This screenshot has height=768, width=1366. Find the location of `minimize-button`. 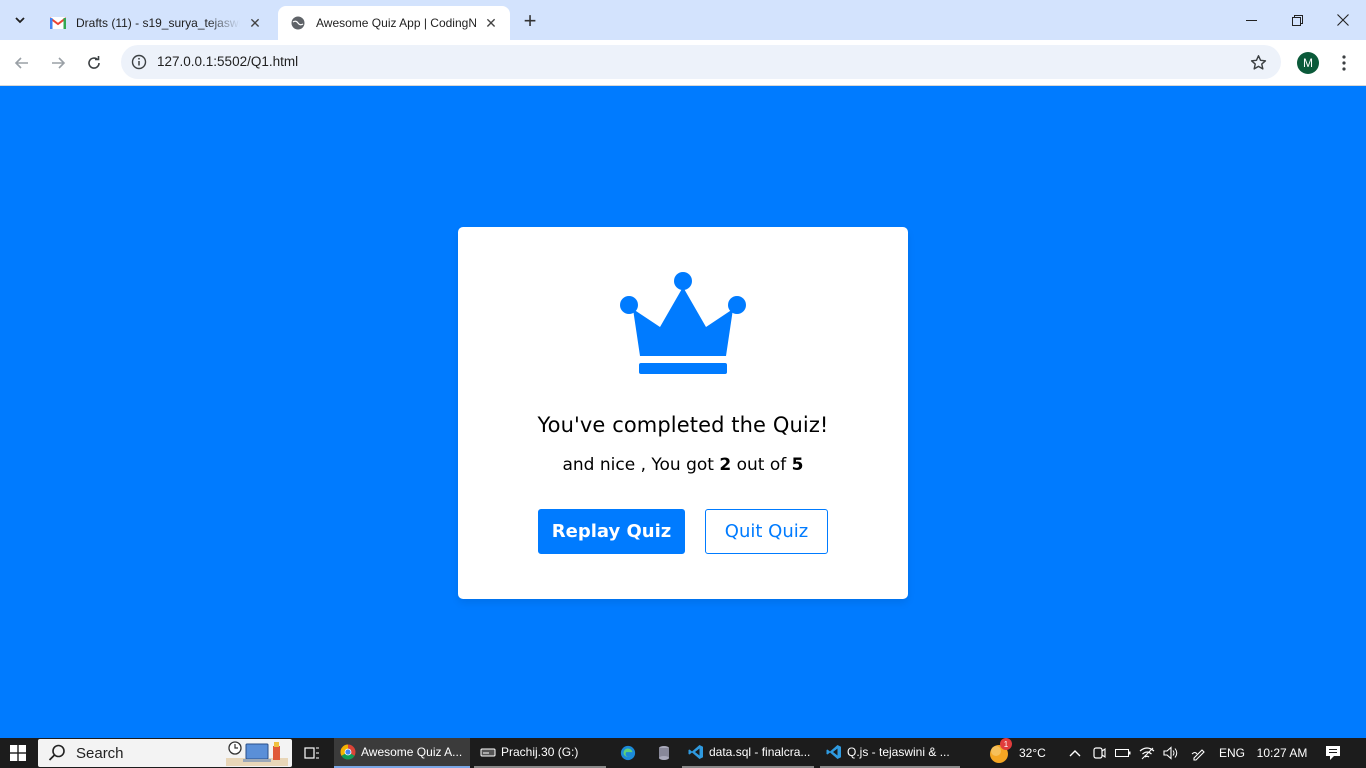

minimize-button is located at coordinates (1251, 20).